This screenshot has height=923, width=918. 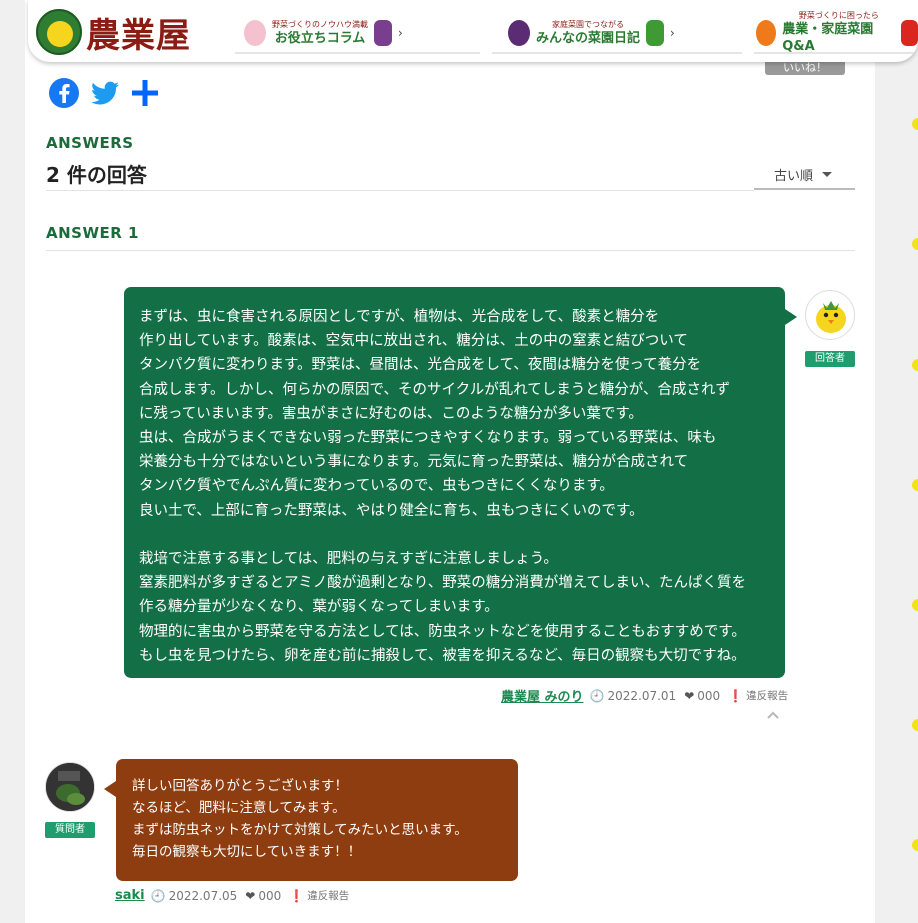 What do you see at coordinates (92, 233) in the screenshot?
I see `answer-label: ANSWER 1` at bounding box center [92, 233].